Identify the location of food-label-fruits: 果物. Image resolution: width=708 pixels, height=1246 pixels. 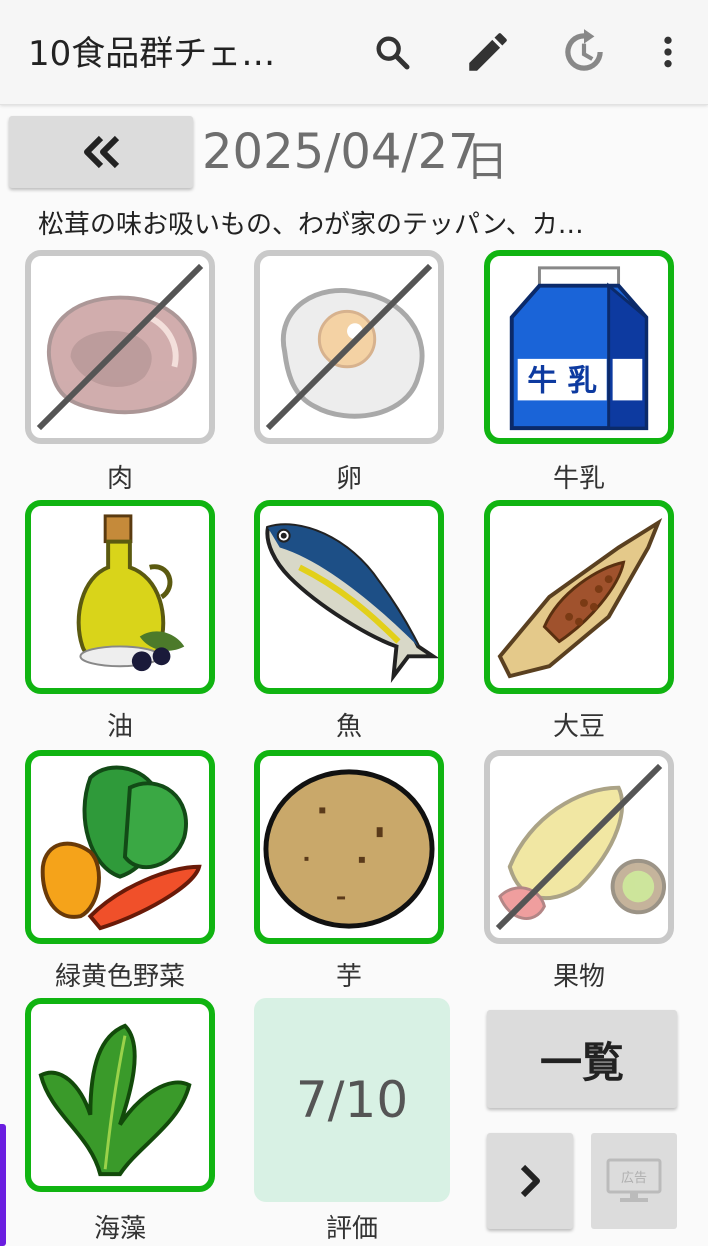
(578, 977).